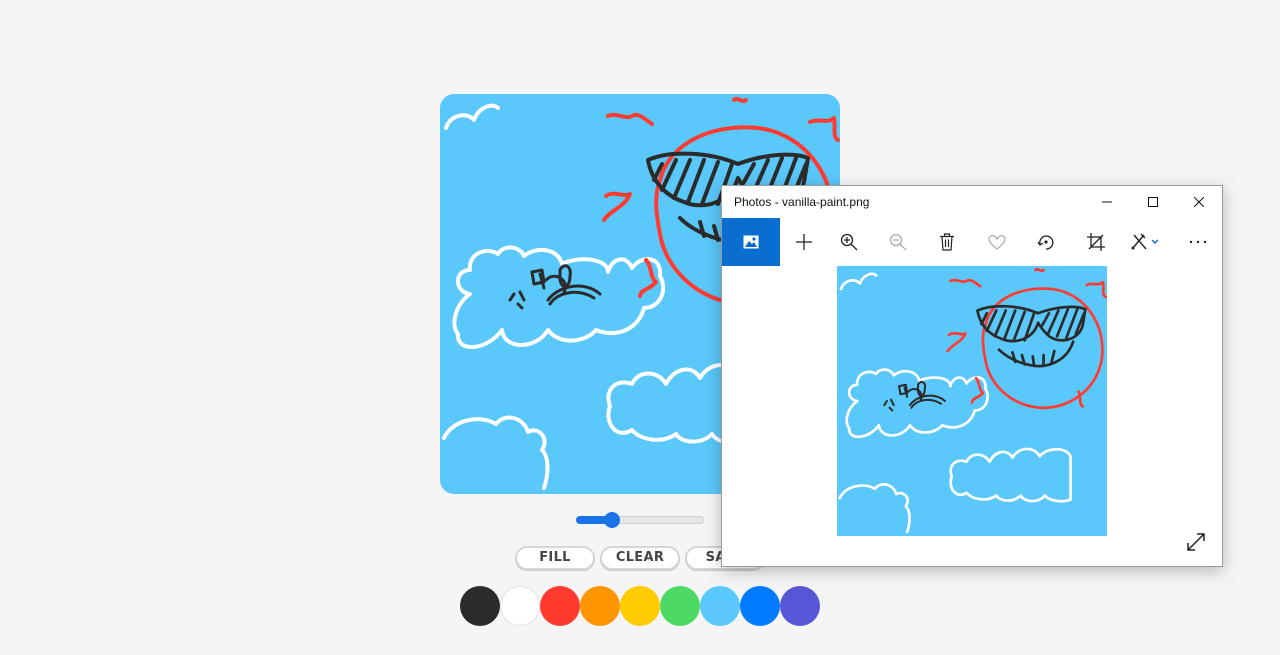 The image size is (1280, 655). What do you see at coordinates (720, 606) in the screenshot?
I see `color-swatch-light-blue` at bounding box center [720, 606].